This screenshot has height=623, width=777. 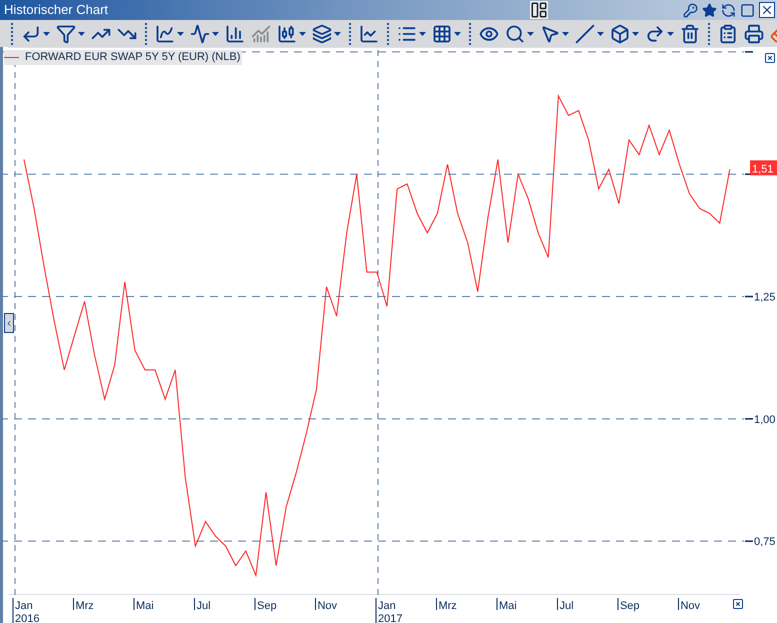 I want to click on axis-label: Jan 2016, so click(x=27, y=611).